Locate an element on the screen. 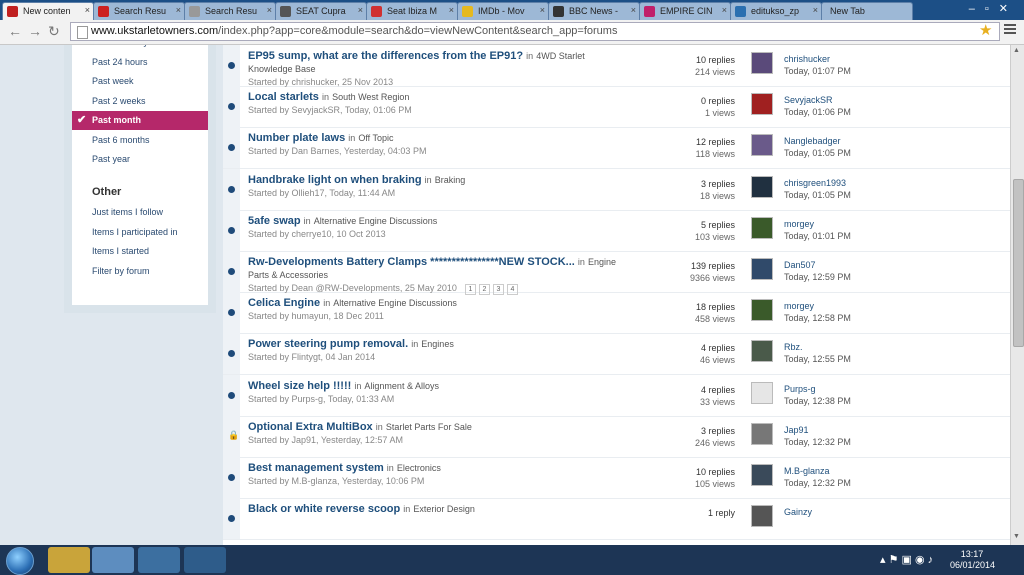 This screenshot has width=1024, height=575. topic-title-link: Celica Engine is located at coordinates (284, 303).